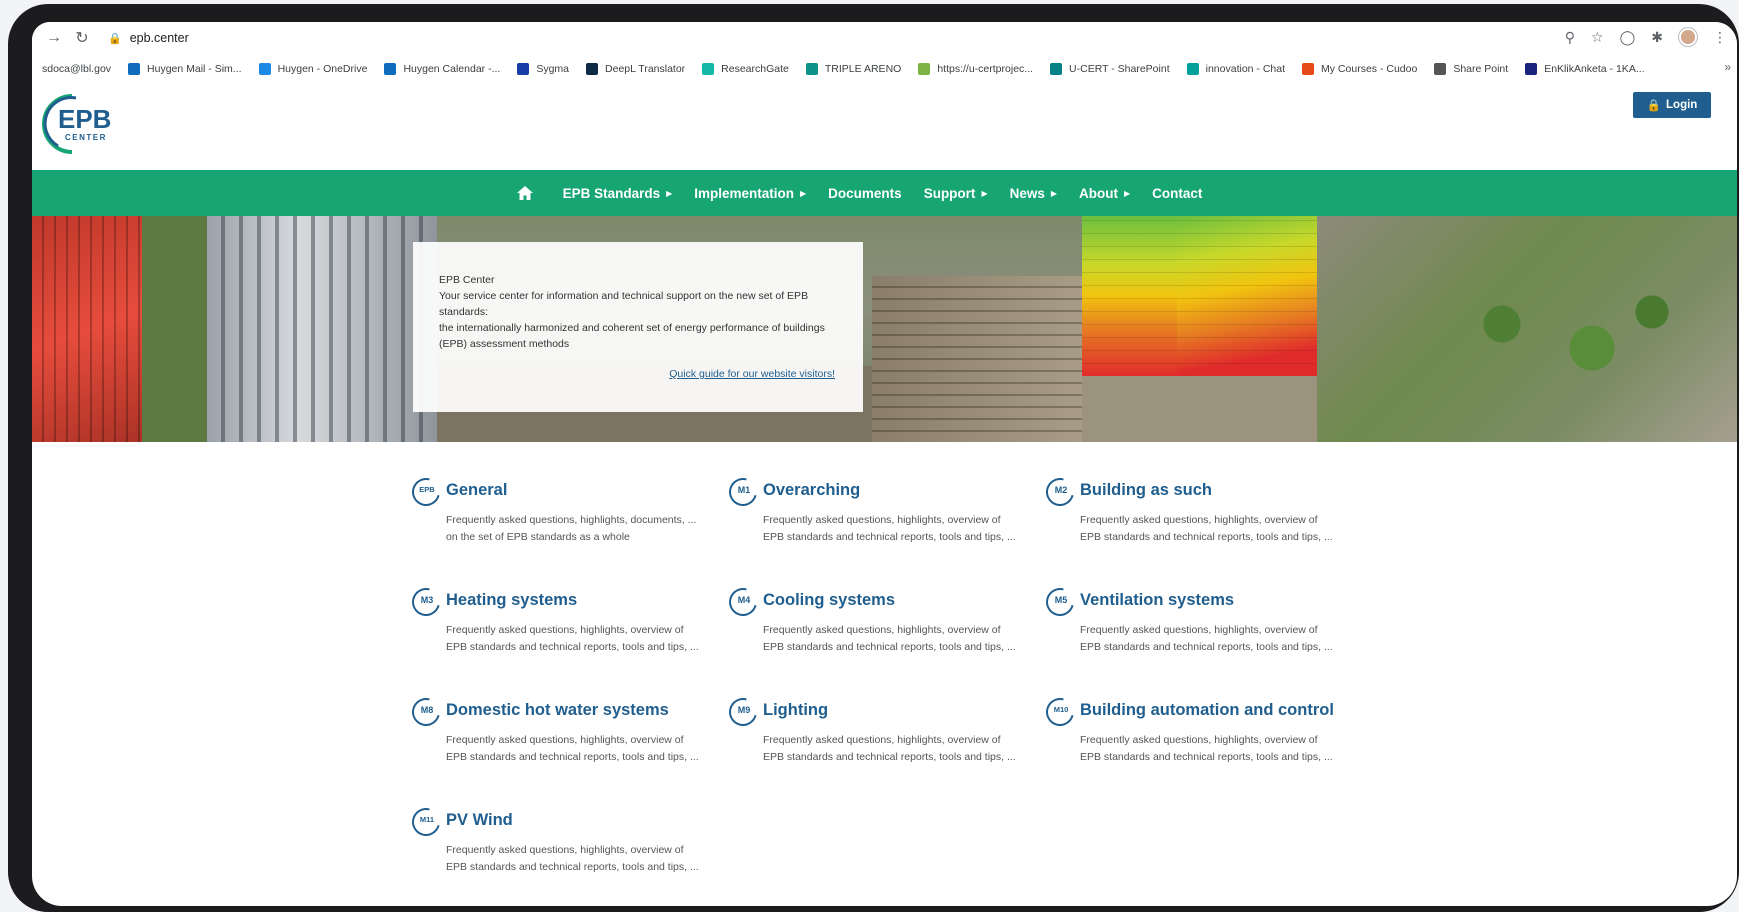  I want to click on bookmark-item: ResearchGate, so click(745, 69).